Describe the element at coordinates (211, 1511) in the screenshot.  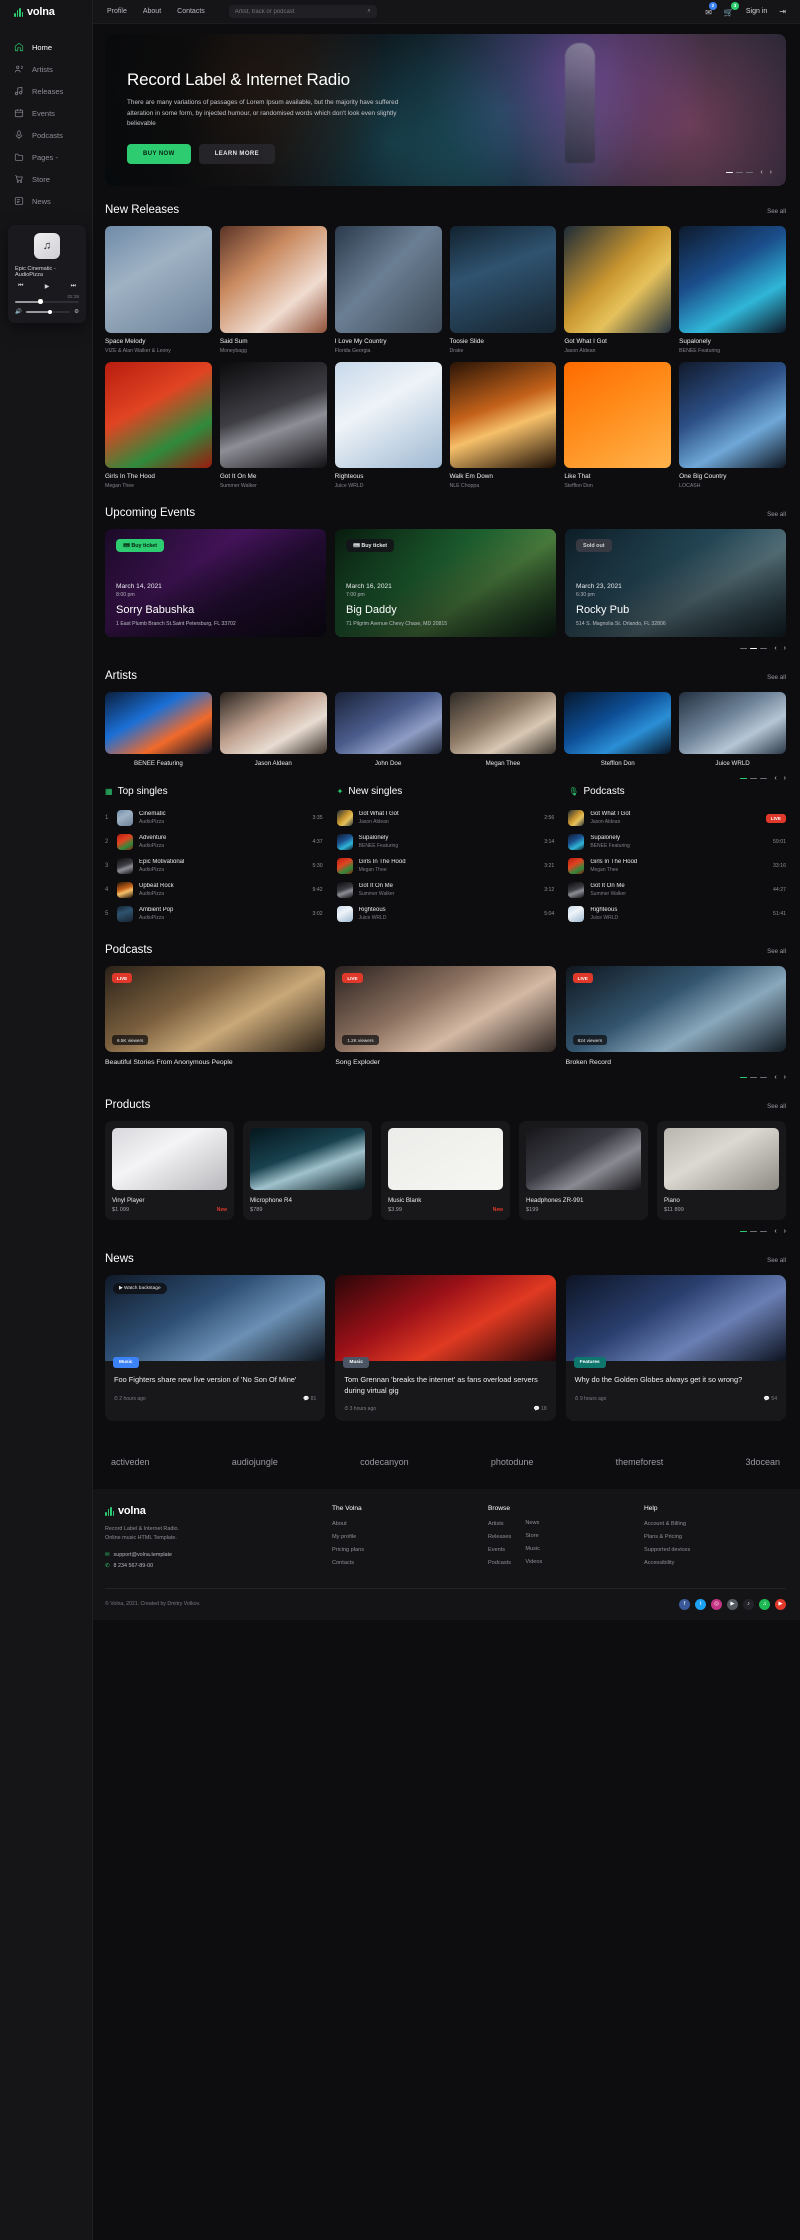
I see `footer-logo: volna` at that location.